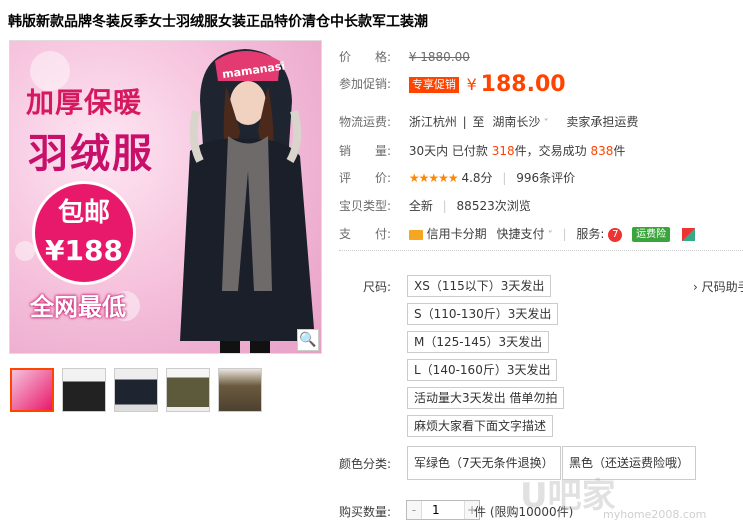 The height and width of the screenshot is (530, 743). Describe the element at coordinates (568, 496) in the screenshot. I see `watermark-logo: U吧家` at that location.